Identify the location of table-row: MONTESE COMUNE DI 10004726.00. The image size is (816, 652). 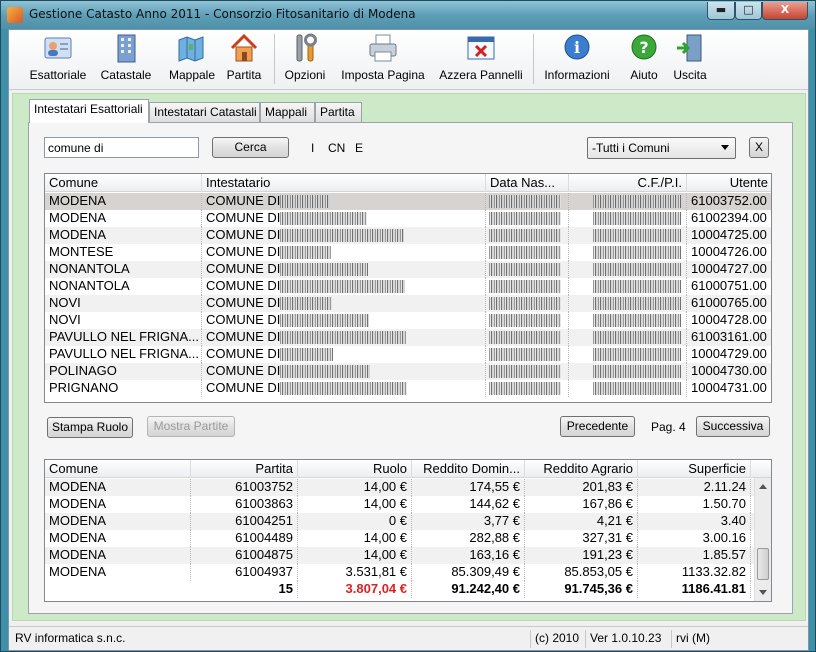
(408, 252).